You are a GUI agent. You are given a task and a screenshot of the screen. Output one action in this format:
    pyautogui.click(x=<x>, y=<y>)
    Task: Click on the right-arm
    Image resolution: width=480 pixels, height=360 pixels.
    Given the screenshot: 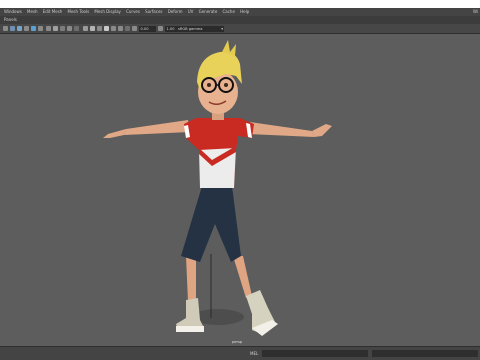 What is the action you would take?
    pyautogui.click(x=290, y=129)
    